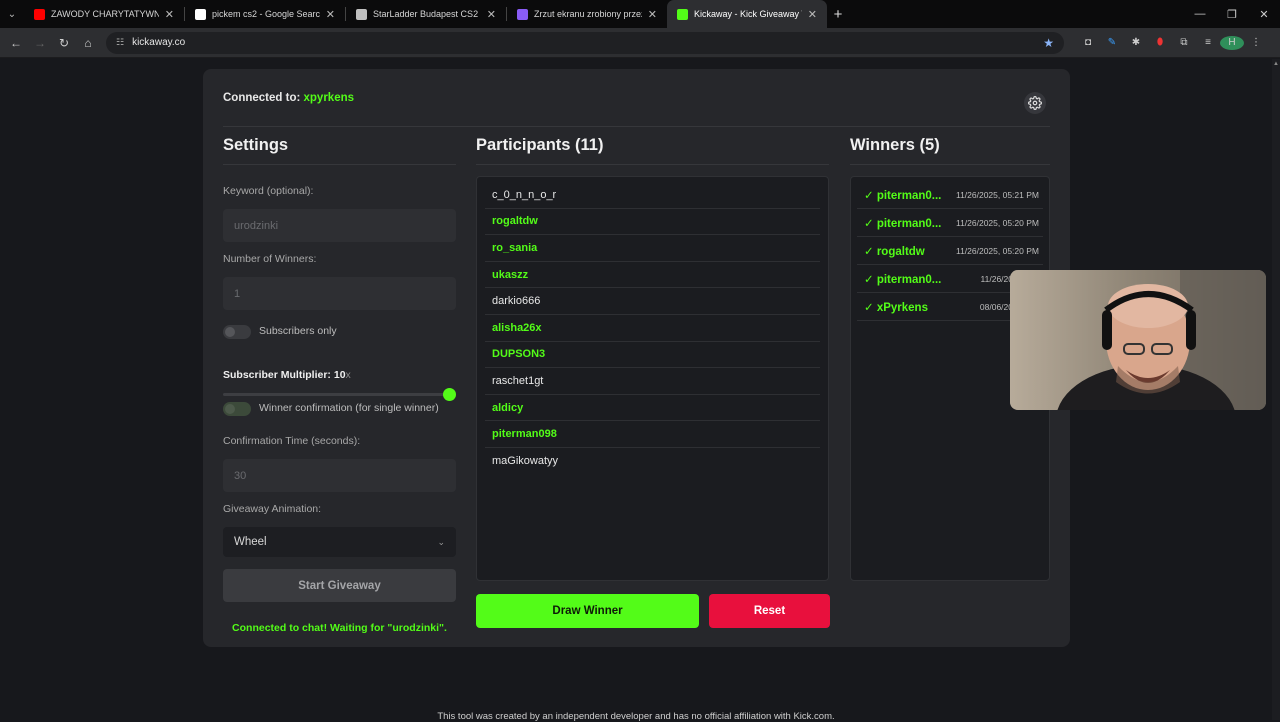 This screenshot has height=722, width=1280. I want to click on winners-count-label: Number of Winners:, so click(270, 259).